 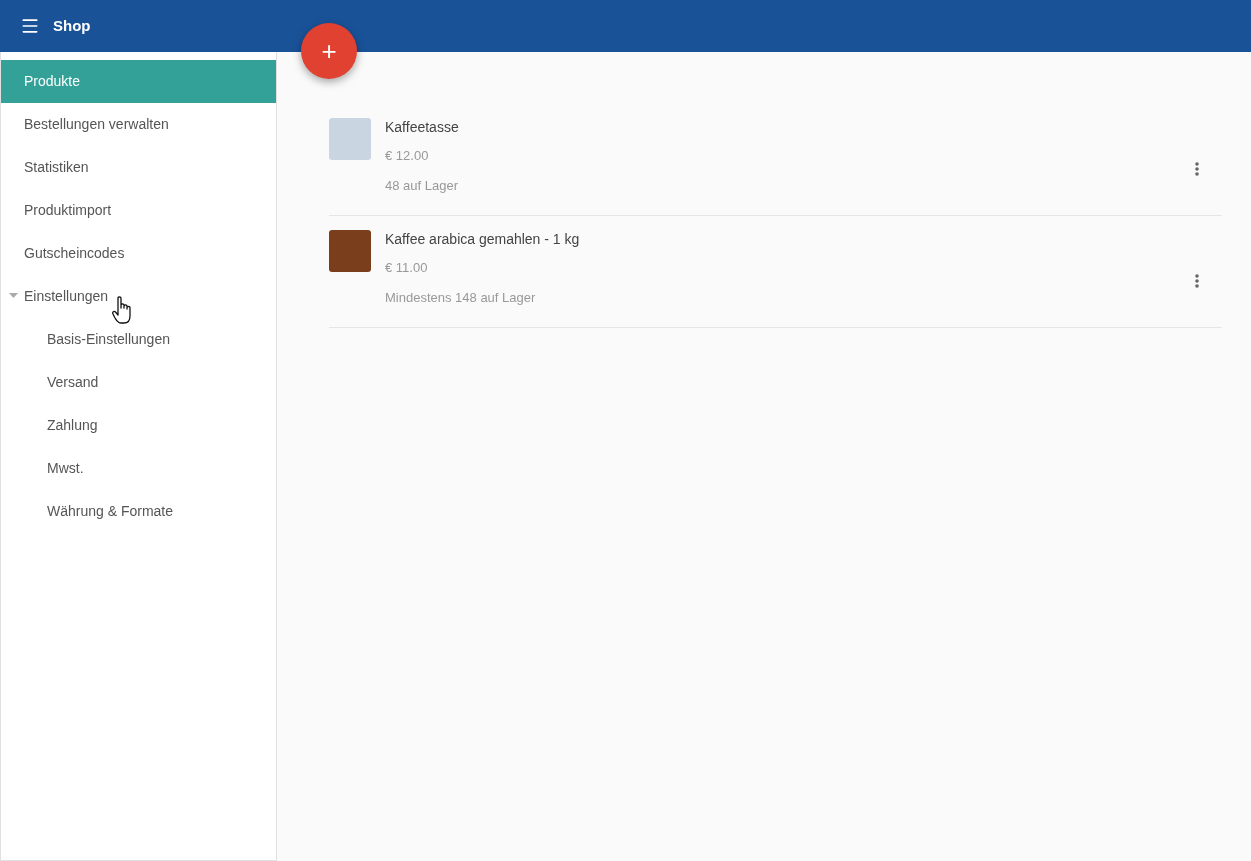 I want to click on add-button: +, so click(x=329, y=51).